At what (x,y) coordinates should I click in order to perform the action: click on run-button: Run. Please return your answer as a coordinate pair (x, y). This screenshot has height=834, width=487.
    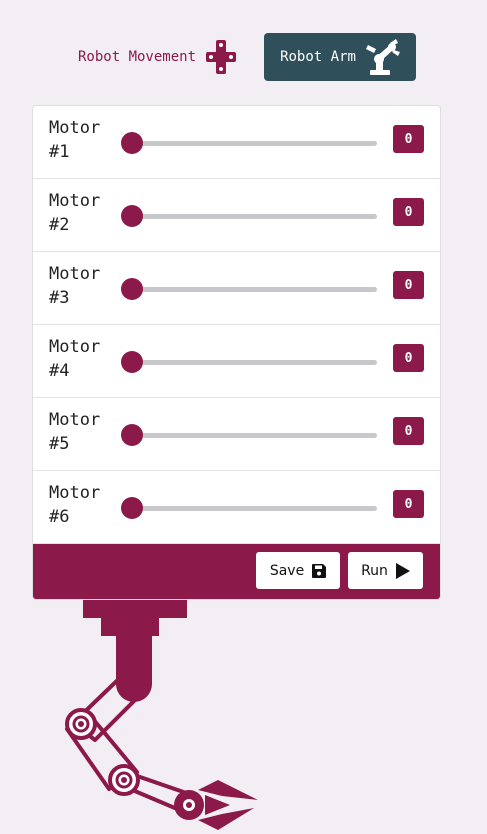
    Looking at the image, I should click on (385, 570).